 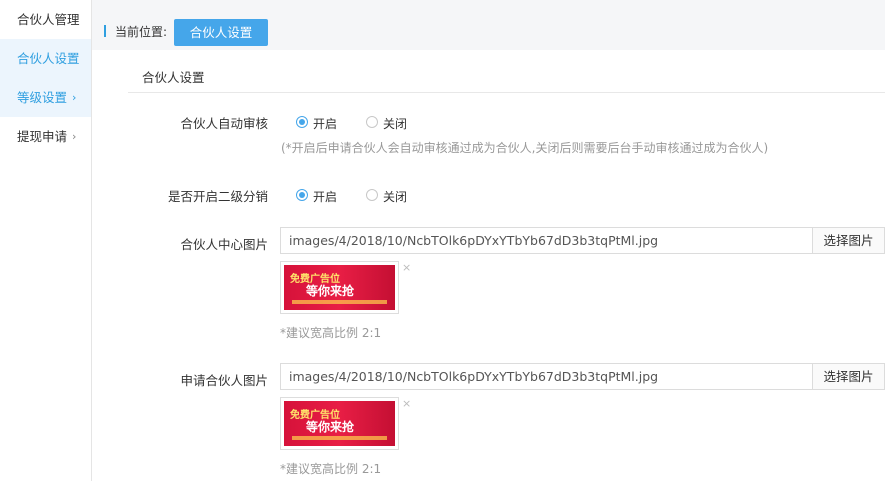 What do you see at coordinates (848, 240) in the screenshot?
I see `center-image-select-button: 选择图片` at bounding box center [848, 240].